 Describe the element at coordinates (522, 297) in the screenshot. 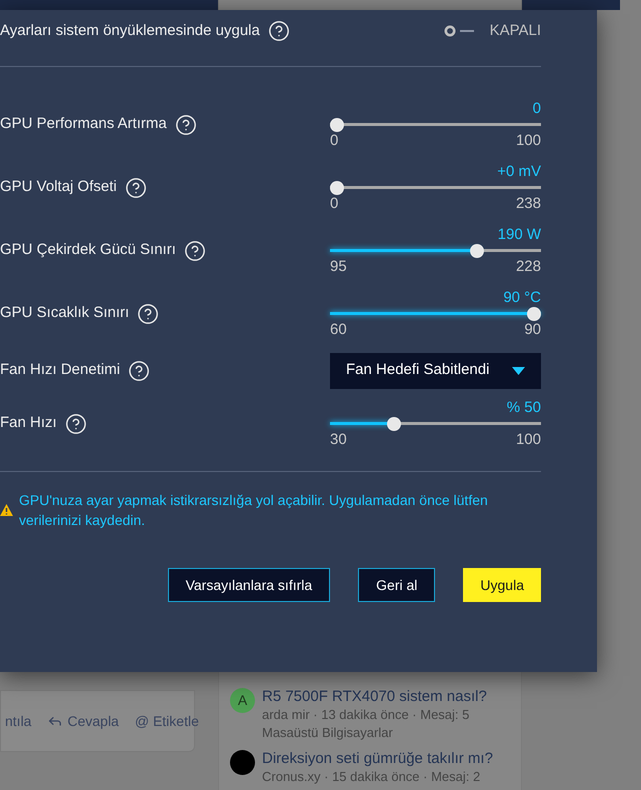

I see `slider-value: 90 °C` at that location.